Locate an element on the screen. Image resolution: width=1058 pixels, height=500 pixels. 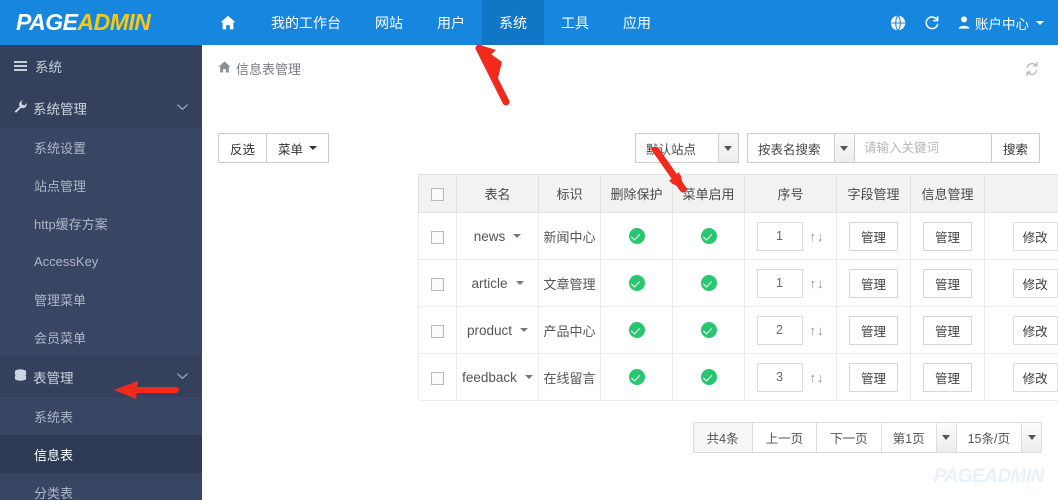
refresh-icon is located at coordinates (932, 23).